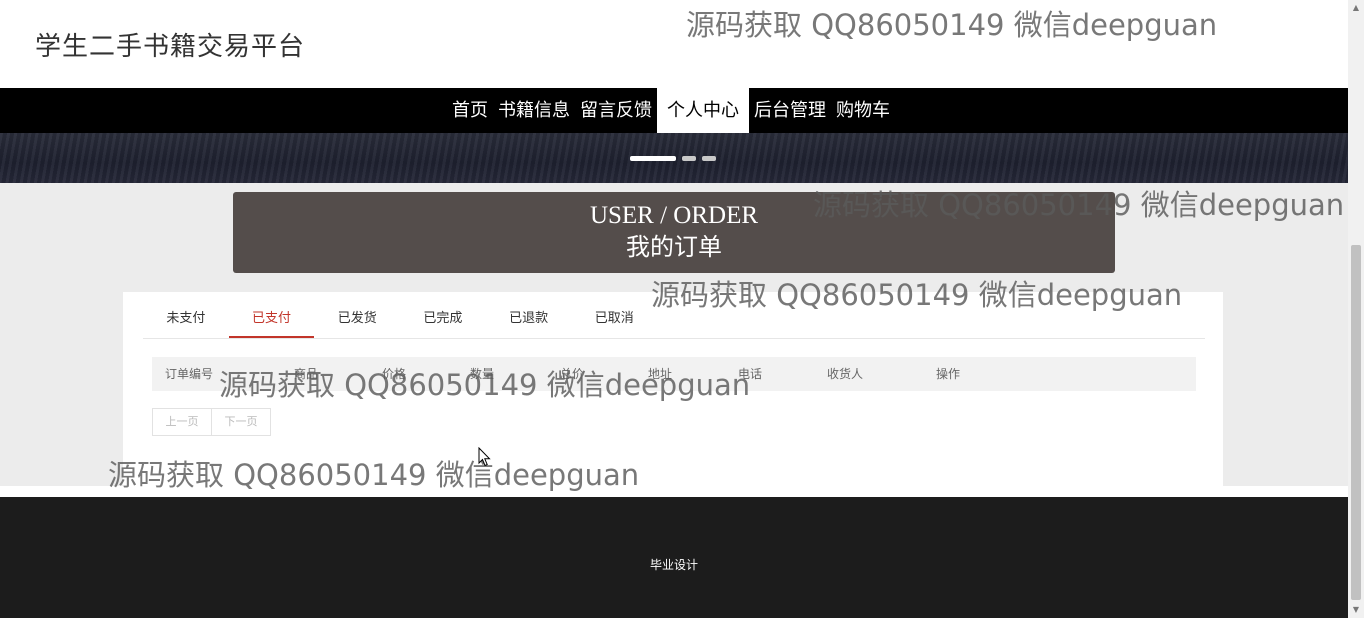 This screenshot has width=1364, height=618. What do you see at coordinates (306, 374) in the screenshot?
I see `column-header-product: 商品` at bounding box center [306, 374].